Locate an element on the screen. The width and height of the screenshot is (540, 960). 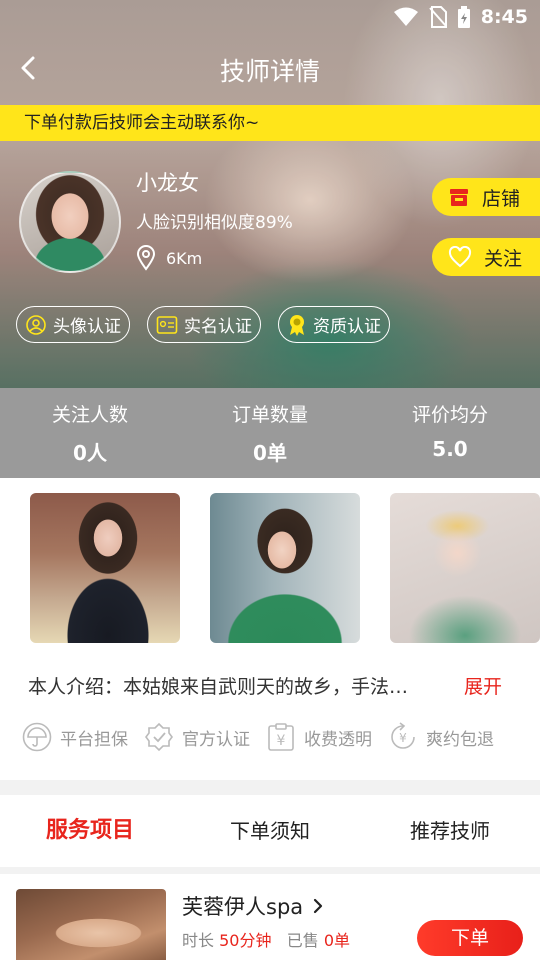
badge-label: 资质认证 is located at coordinates (347, 327).